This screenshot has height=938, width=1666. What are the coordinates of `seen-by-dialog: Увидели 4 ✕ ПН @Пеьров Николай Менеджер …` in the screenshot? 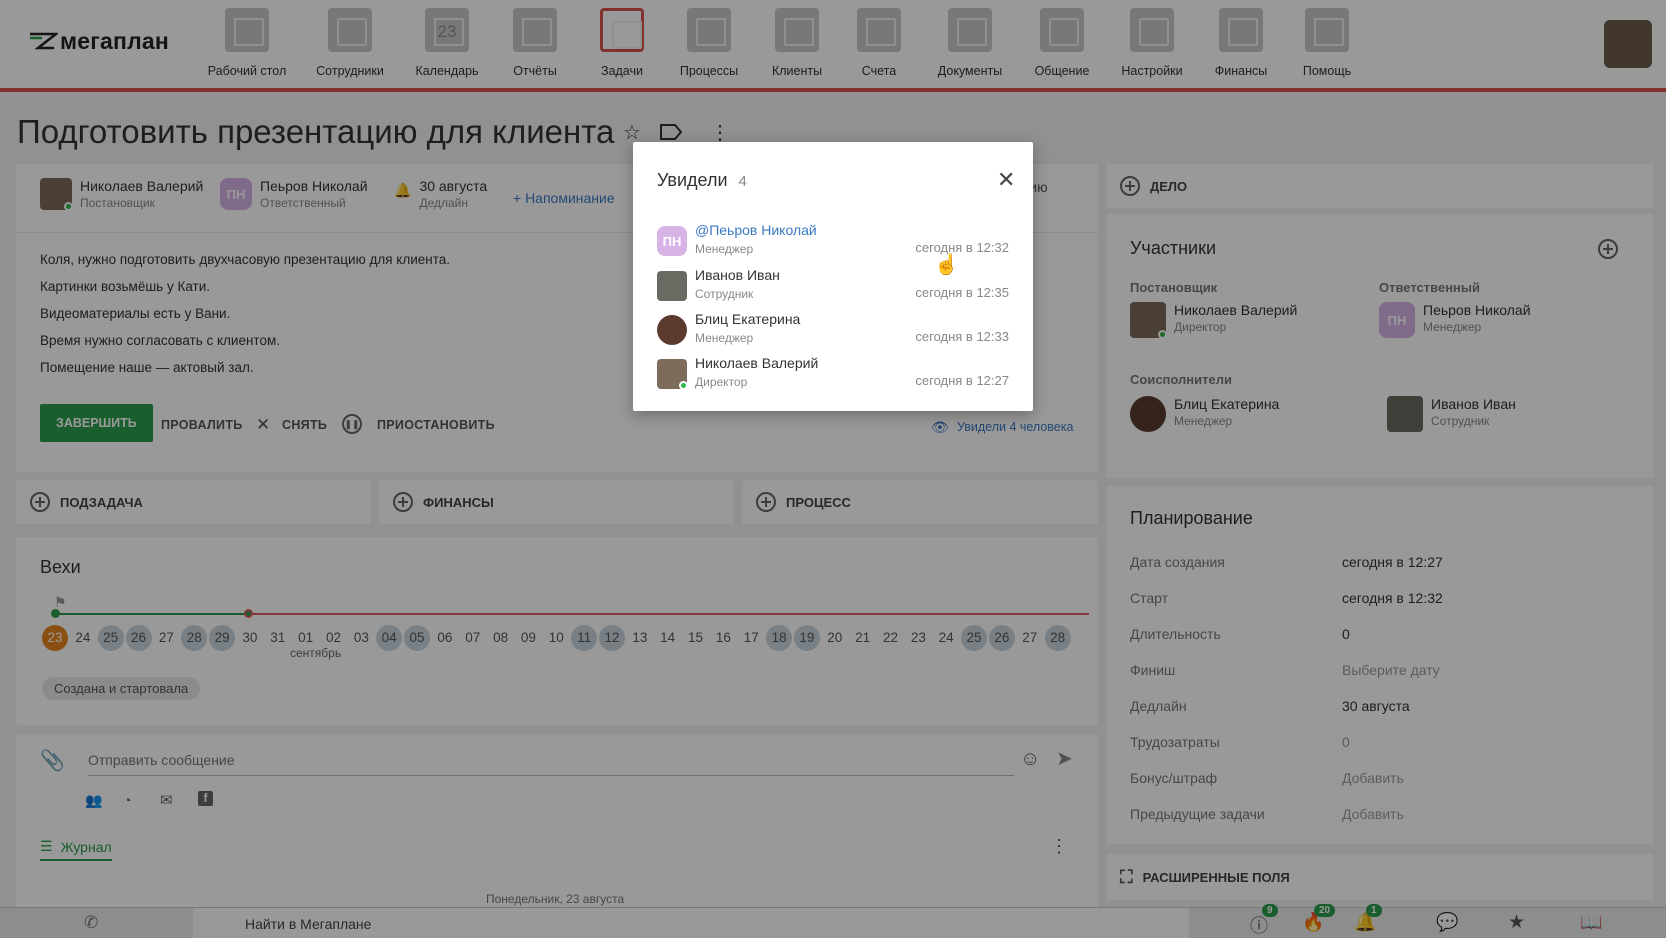 It's located at (833, 276).